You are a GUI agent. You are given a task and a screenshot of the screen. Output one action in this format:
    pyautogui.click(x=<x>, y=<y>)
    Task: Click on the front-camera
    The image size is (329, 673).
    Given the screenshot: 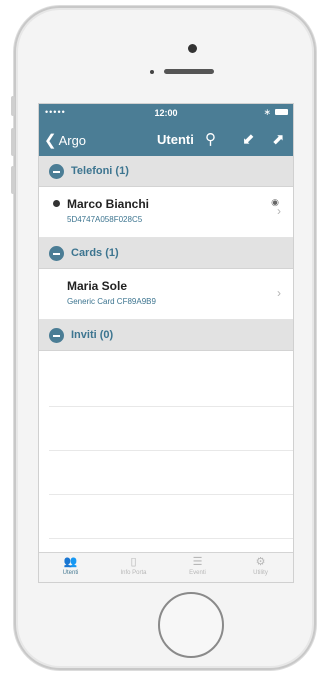 What is the action you would take?
    pyautogui.click(x=192, y=48)
    